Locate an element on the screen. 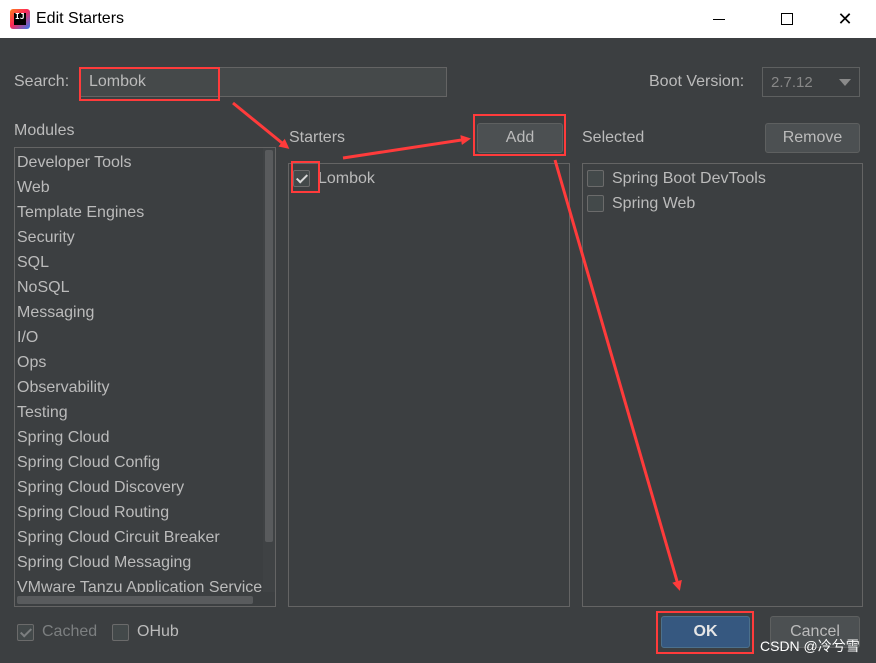  module-item: Web is located at coordinates (145, 187).